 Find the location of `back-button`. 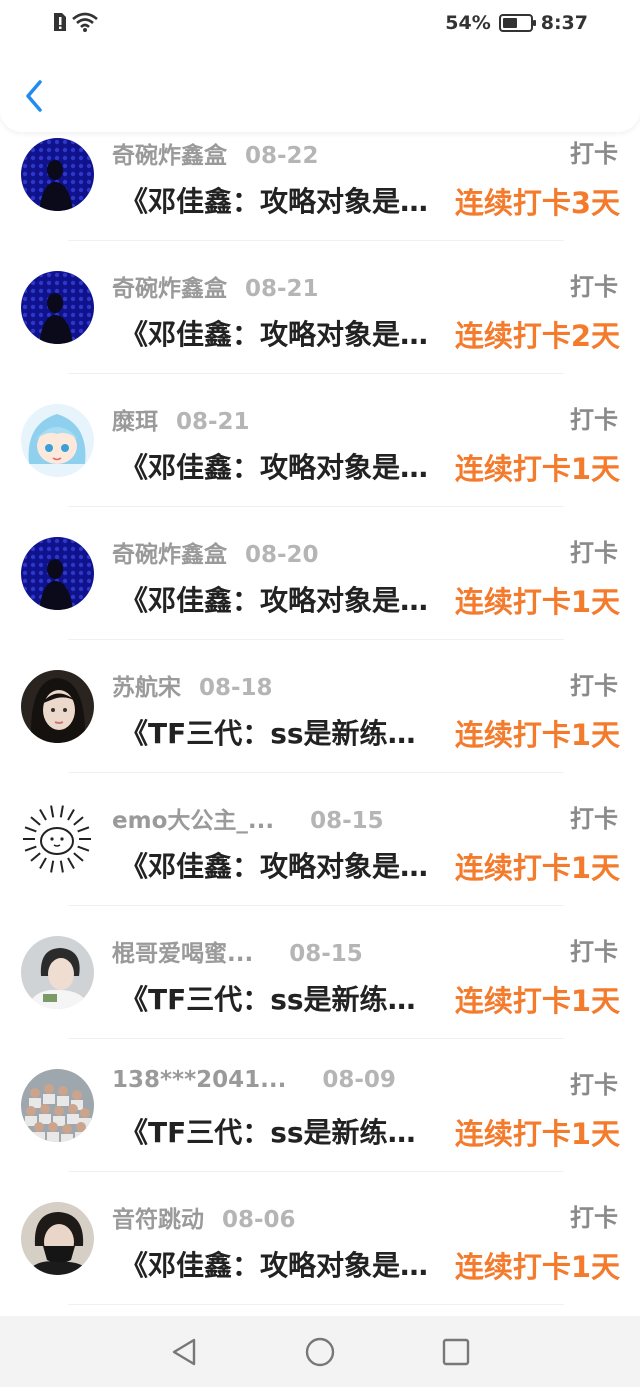

back-button is located at coordinates (35, 96).